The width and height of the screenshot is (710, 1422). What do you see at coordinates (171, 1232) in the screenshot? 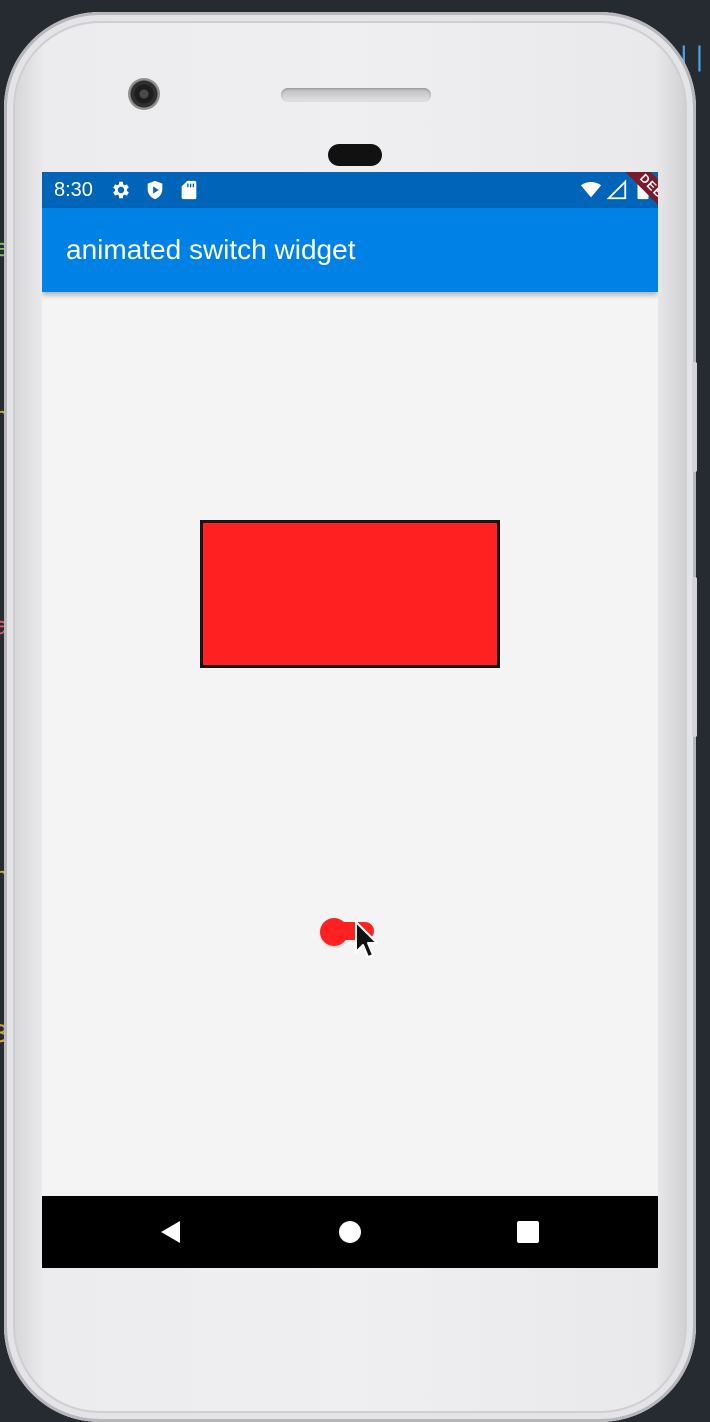
I see `back-triangle-icon` at bounding box center [171, 1232].